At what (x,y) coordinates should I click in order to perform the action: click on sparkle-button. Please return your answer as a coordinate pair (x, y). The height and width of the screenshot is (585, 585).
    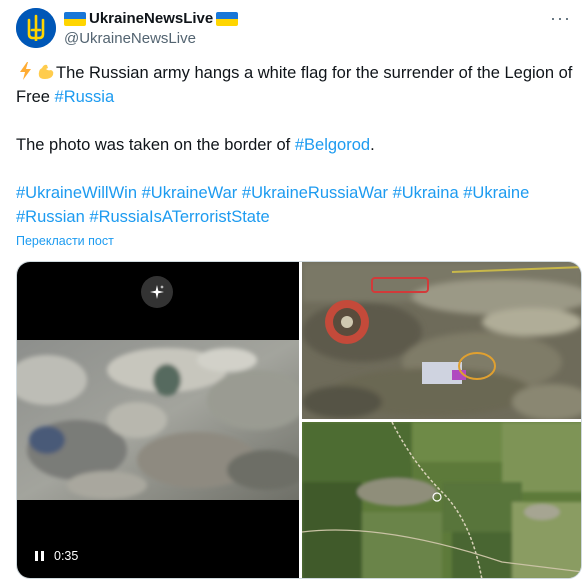
    Looking at the image, I should click on (157, 292).